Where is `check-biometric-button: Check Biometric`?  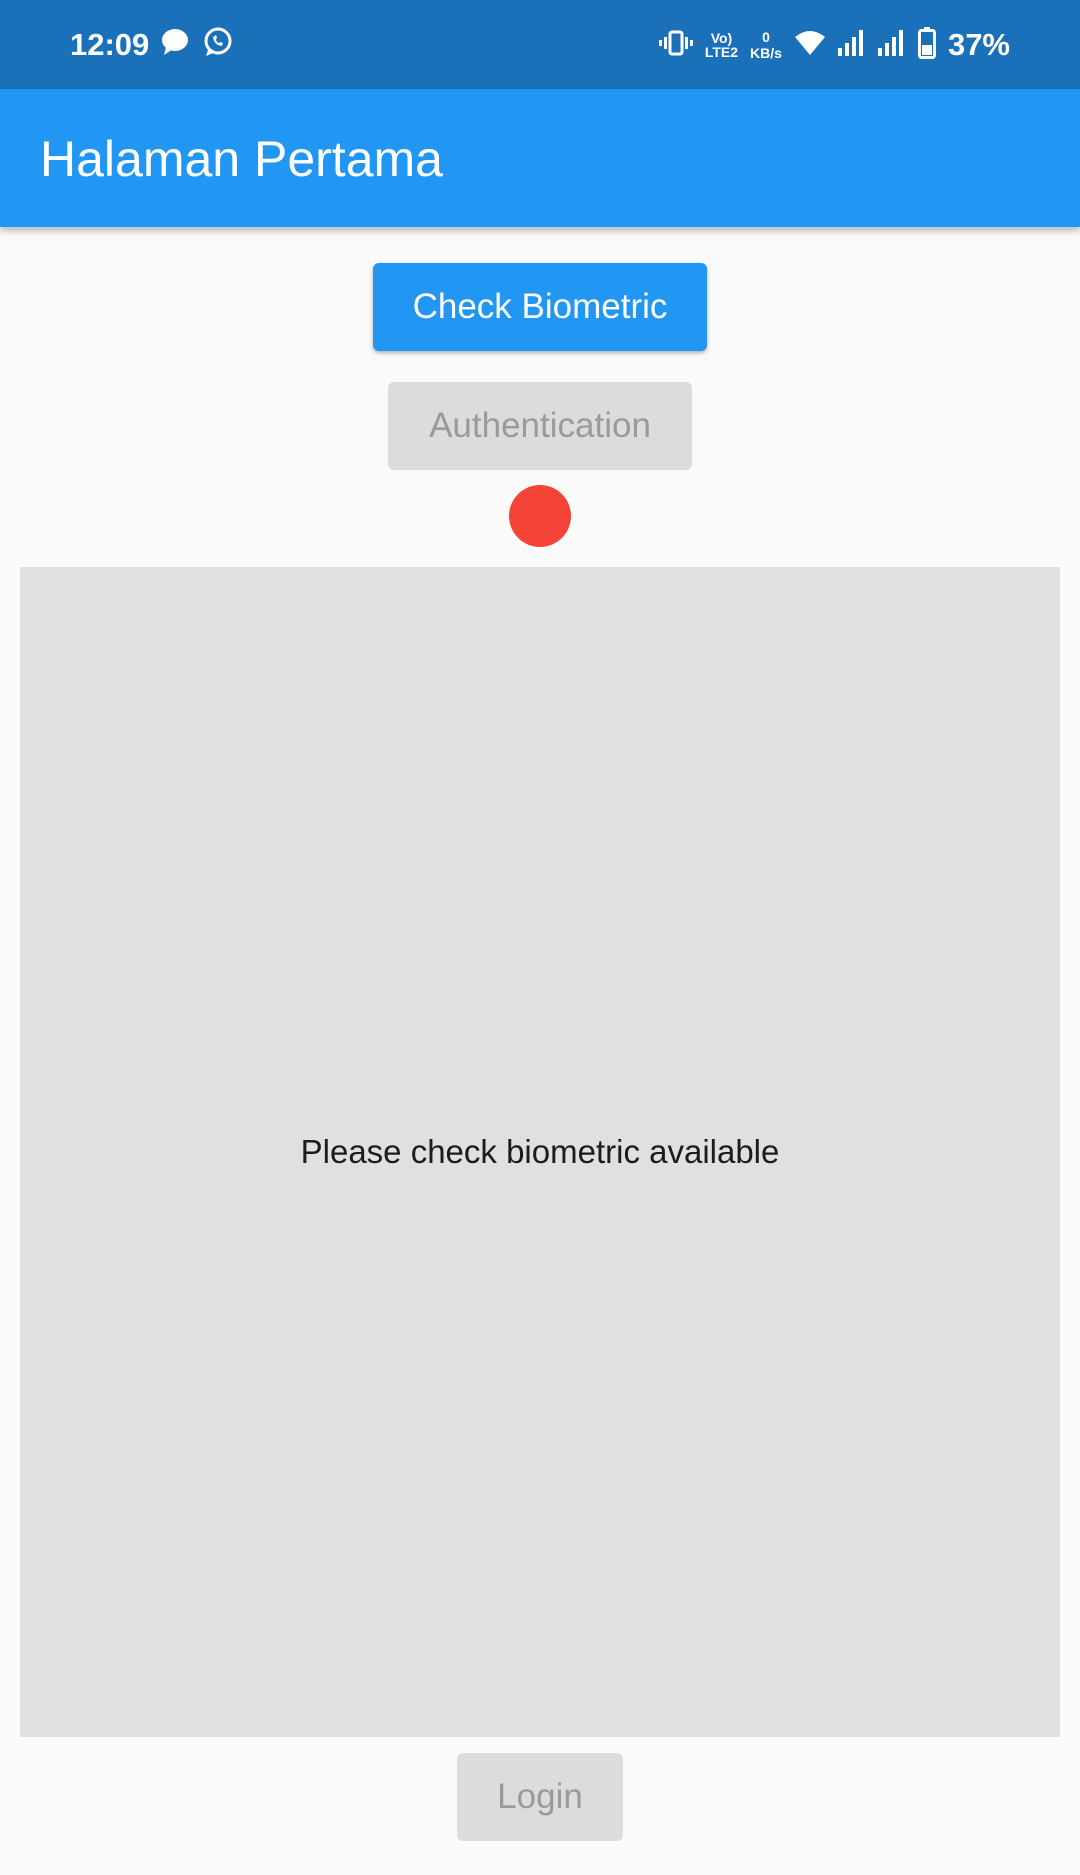
check-biometric-button: Check Biometric is located at coordinates (540, 307).